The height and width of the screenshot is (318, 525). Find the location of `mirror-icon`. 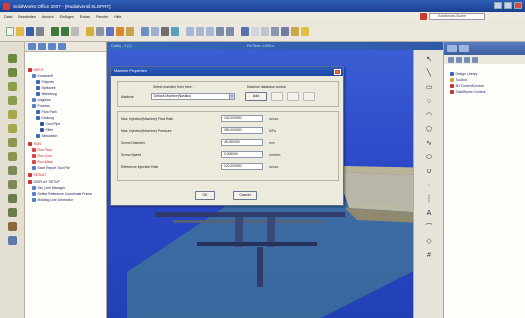

mirror-icon is located at coordinates (175, 31).